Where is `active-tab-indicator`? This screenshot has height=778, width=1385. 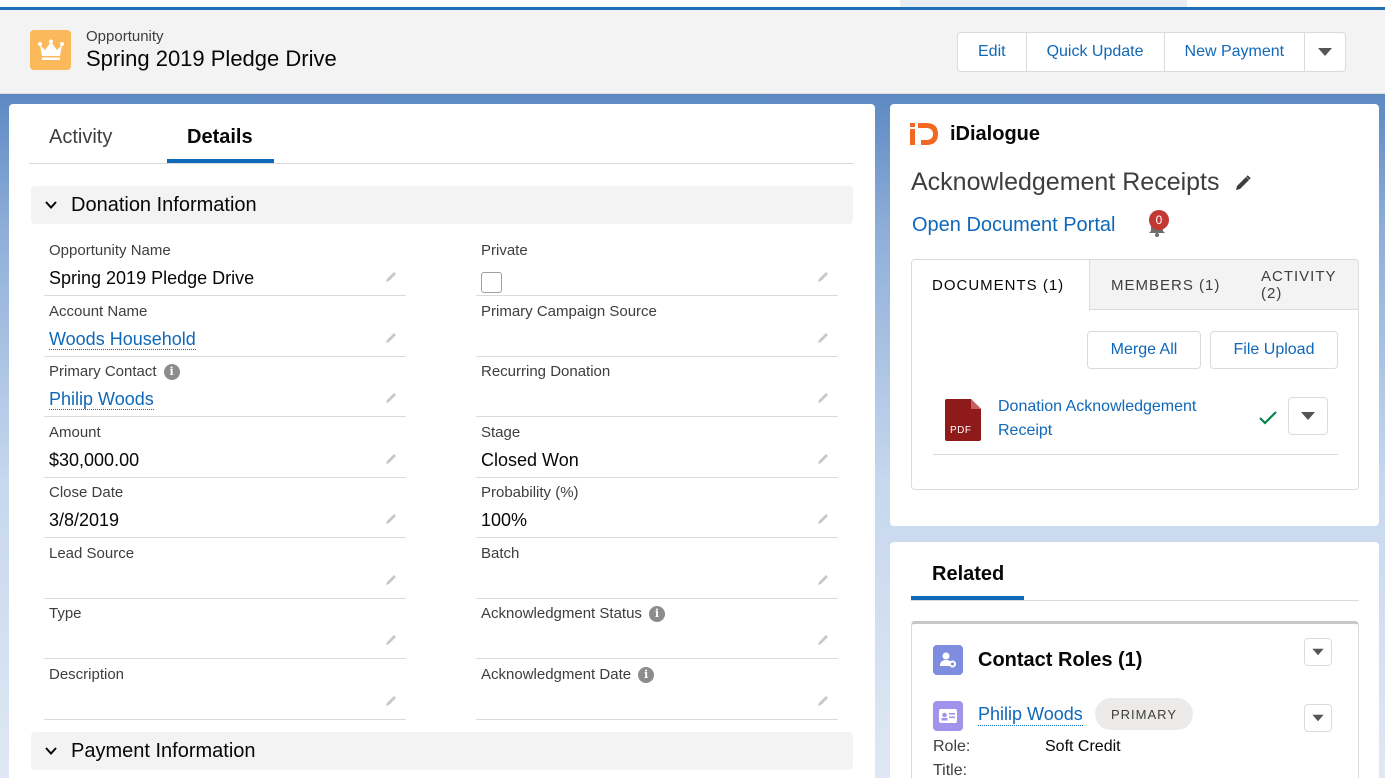
active-tab-indicator is located at coordinates (220, 161).